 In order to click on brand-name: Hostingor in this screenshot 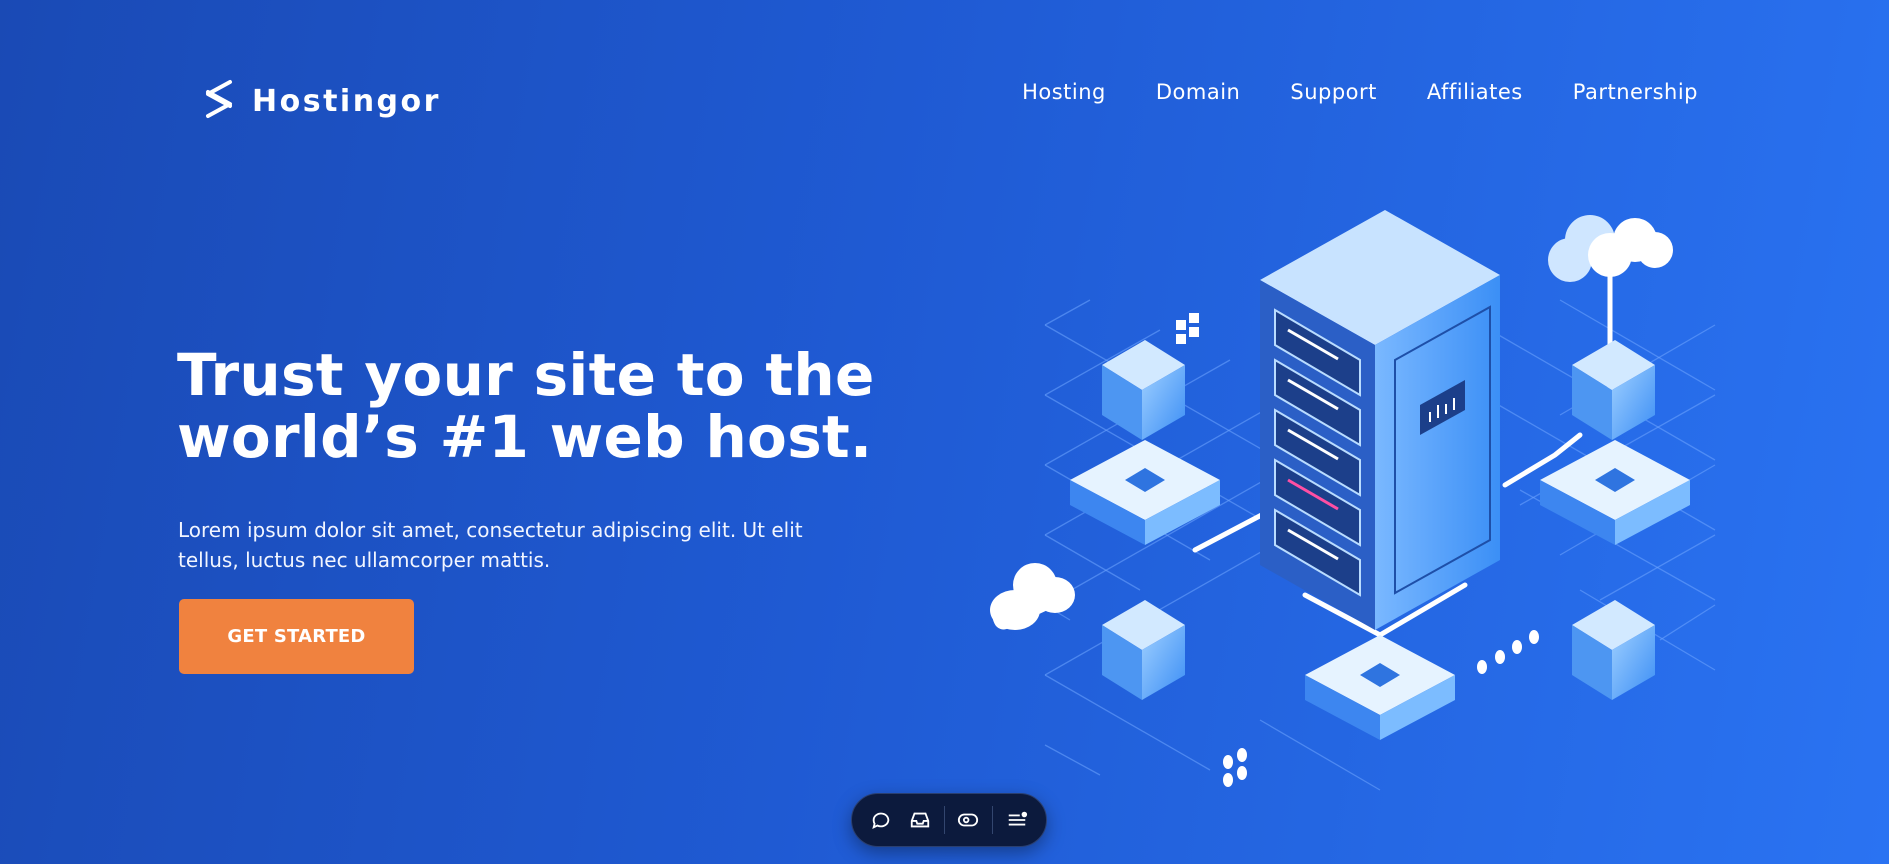, I will do `click(346, 101)`.